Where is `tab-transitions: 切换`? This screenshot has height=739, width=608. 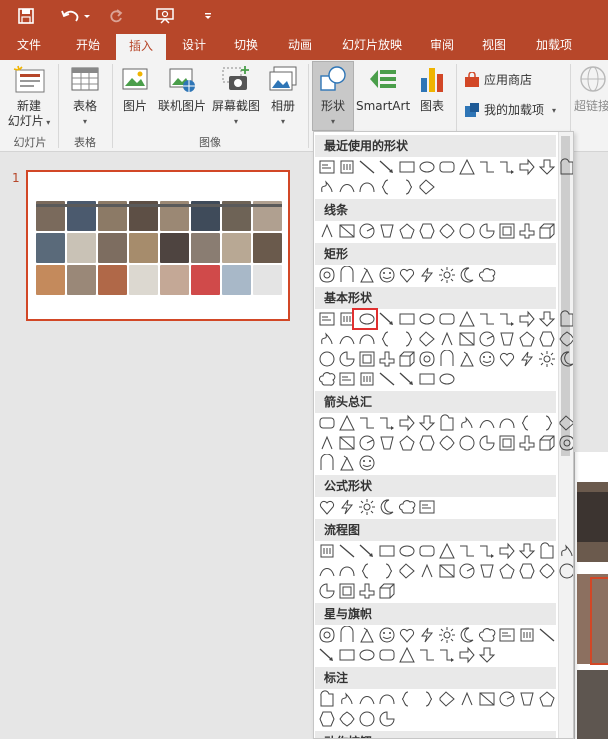
tab-transitions: 切换 is located at coordinates (246, 46).